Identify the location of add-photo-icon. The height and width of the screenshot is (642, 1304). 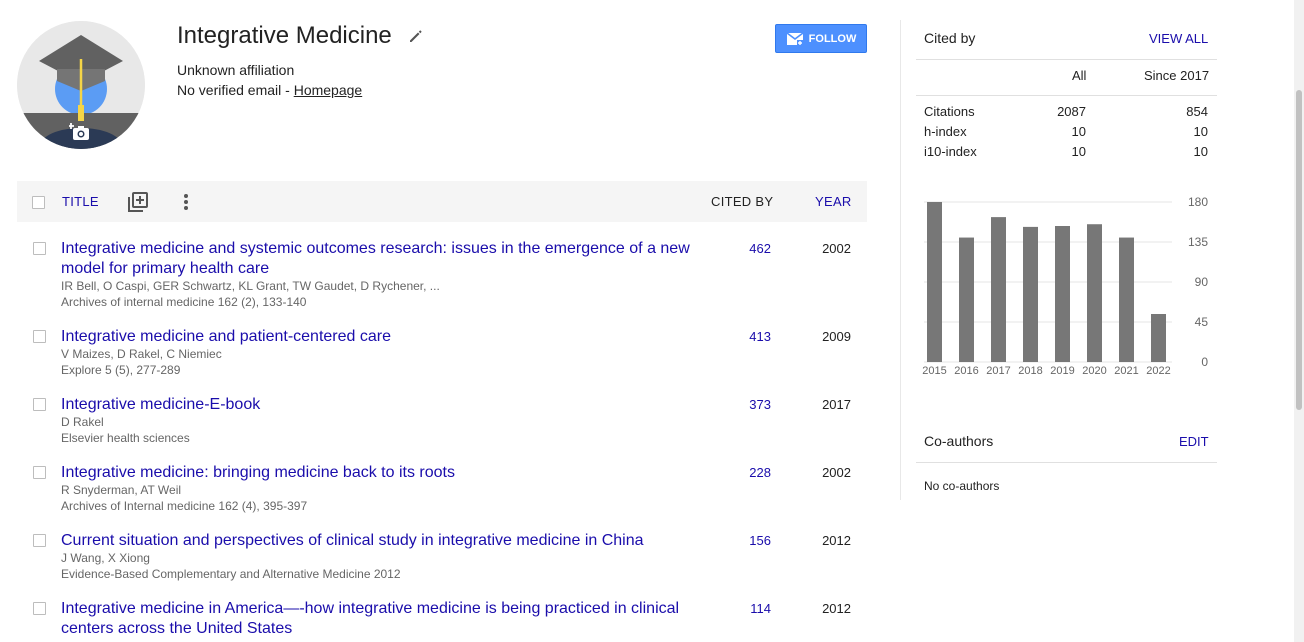
(80, 132).